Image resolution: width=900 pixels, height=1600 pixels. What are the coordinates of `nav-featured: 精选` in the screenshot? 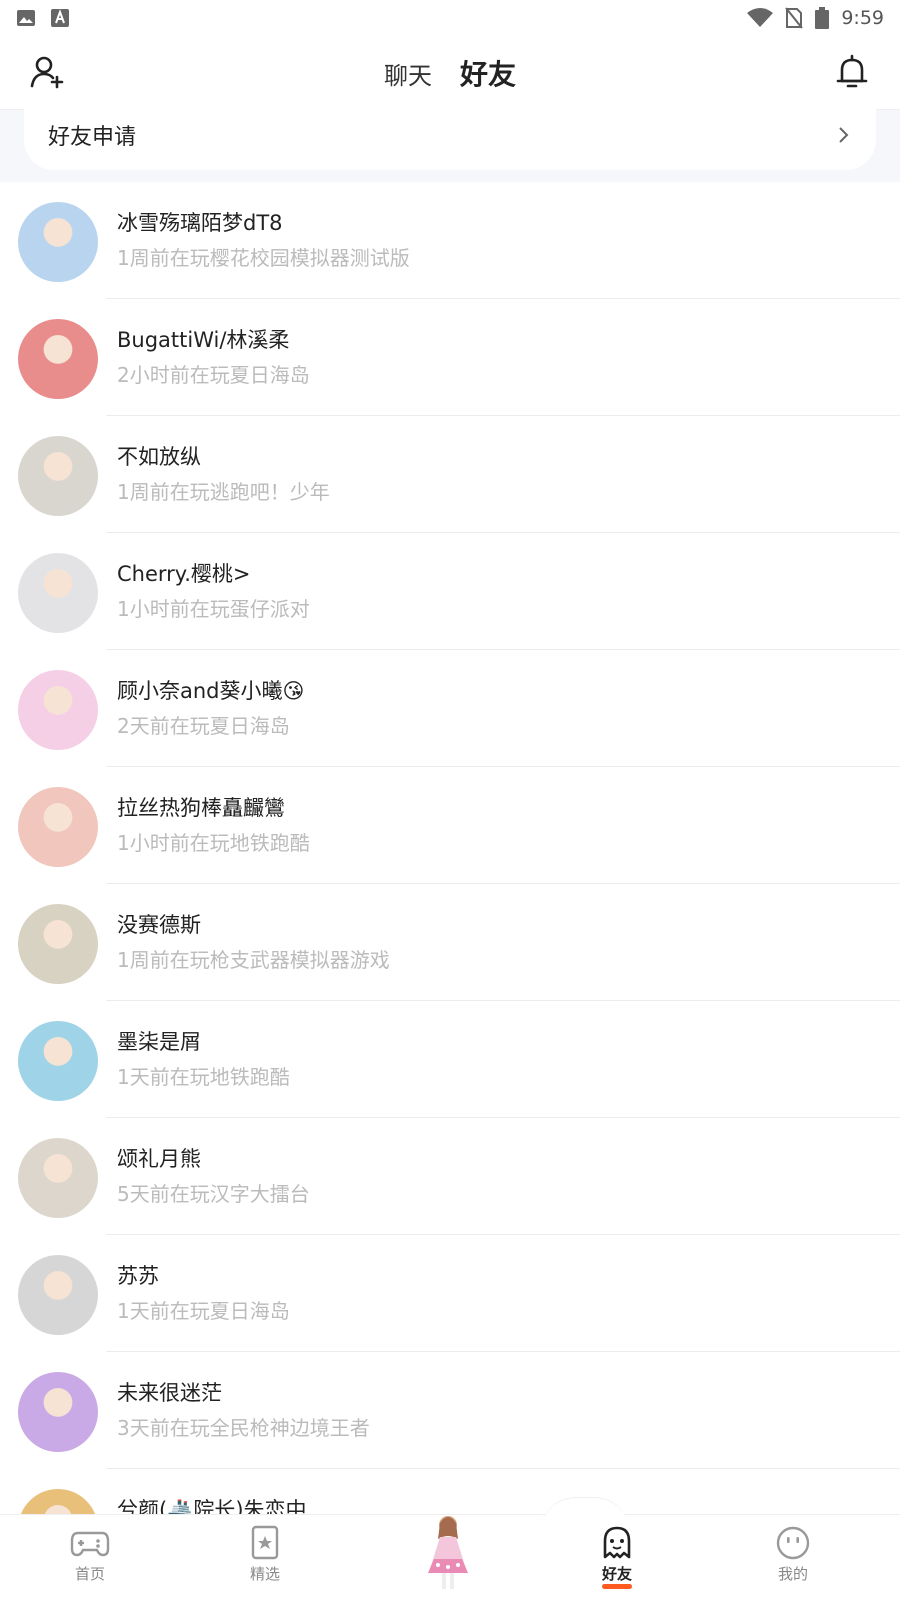 It's located at (265, 1560).